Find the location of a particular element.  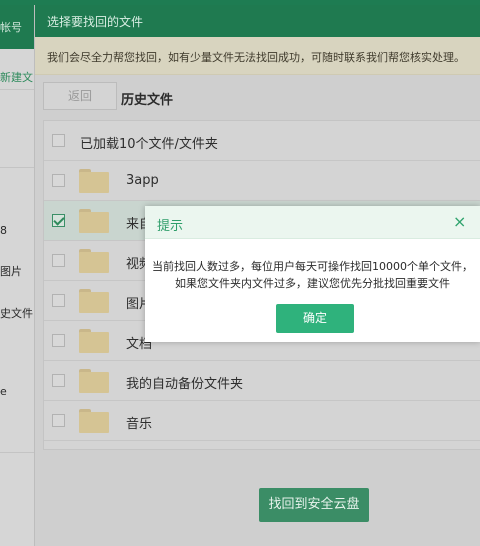

file-row: 3app is located at coordinates (262, 181).